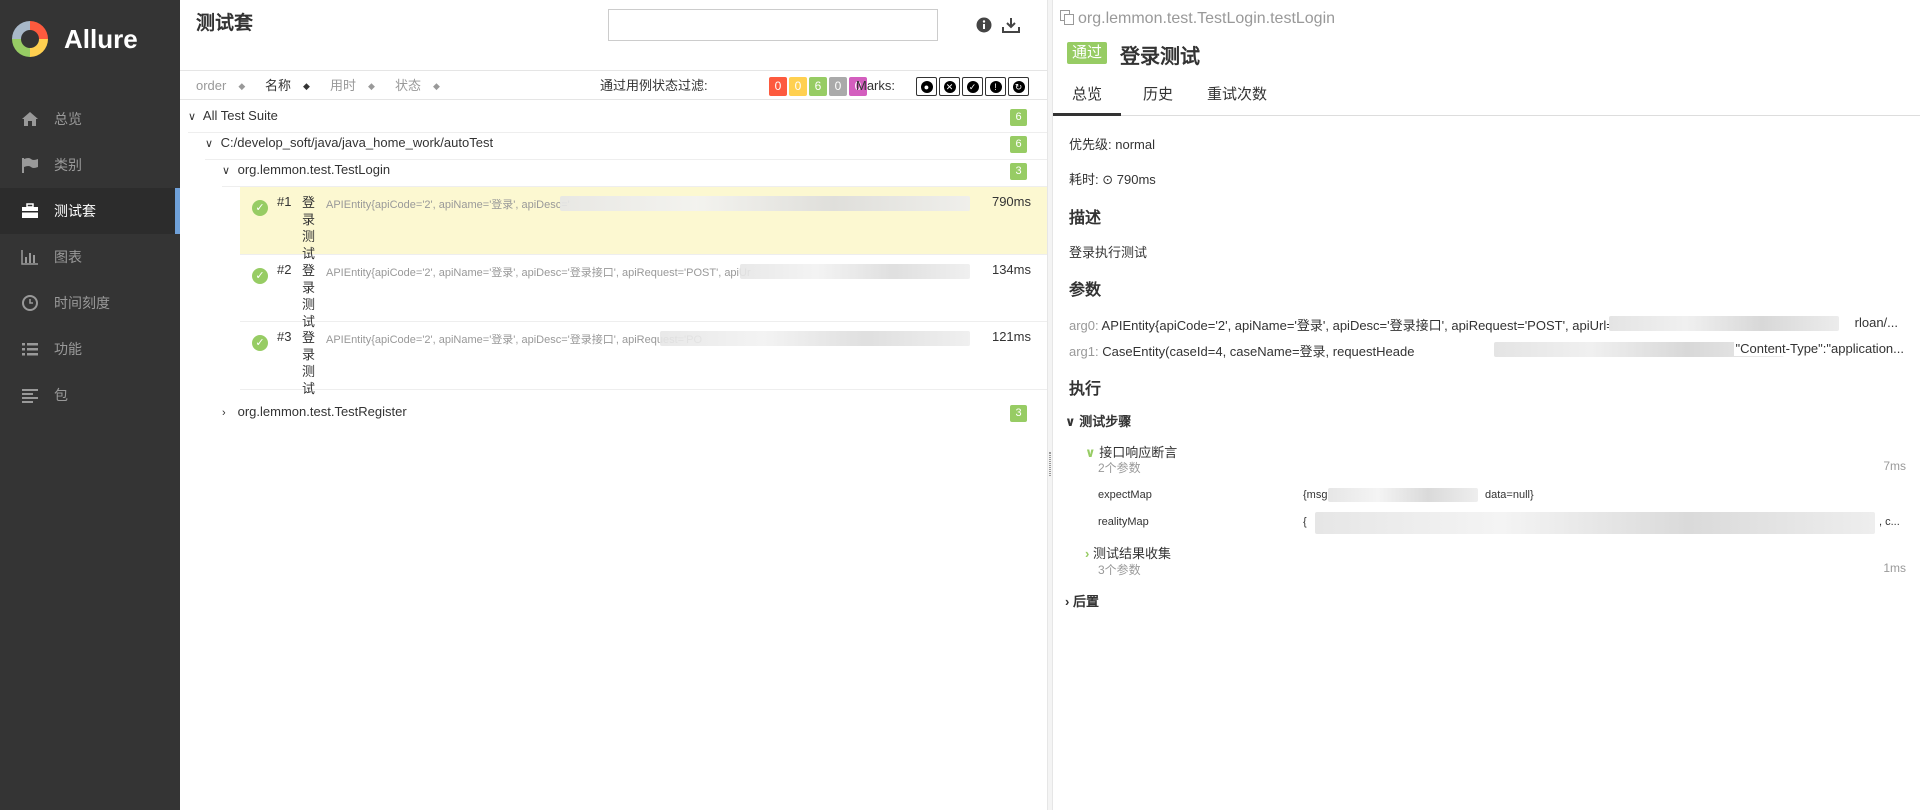 This screenshot has height=810, width=1920. Describe the element at coordinates (1018, 86) in the screenshot. I see `mark-retries-button: ↻` at that location.